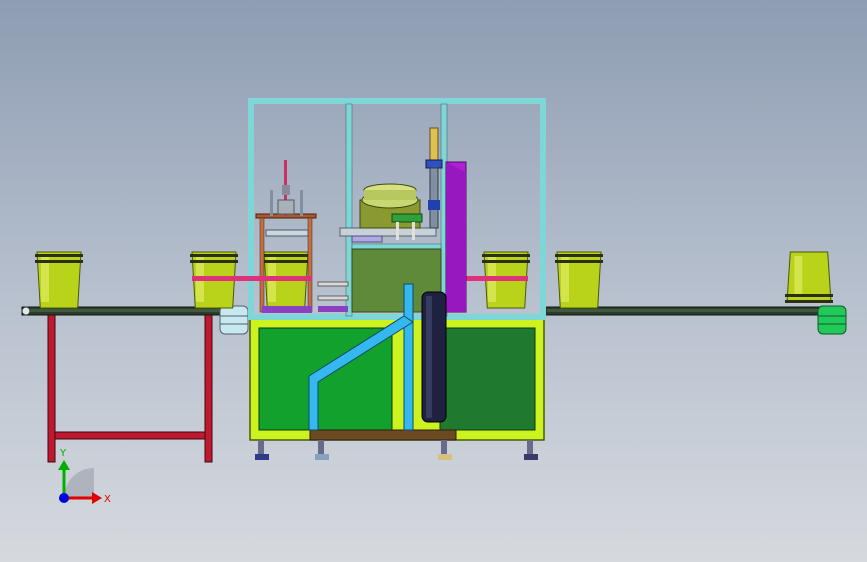 Image resolution: width=867 pixels, height=562 pixels. Describe the element at coordinates (64, 498) in the screenshot. I see `z-axis-dot` at that location.